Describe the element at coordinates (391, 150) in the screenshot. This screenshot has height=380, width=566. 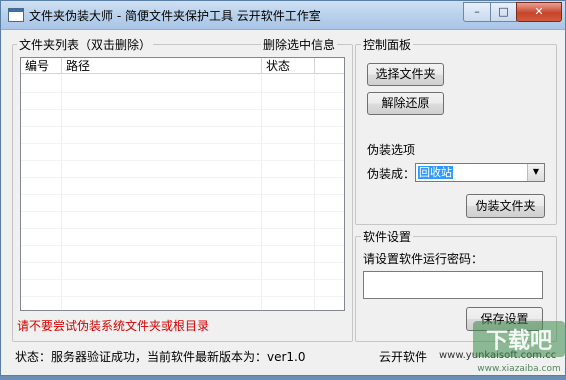
I see `disguise-options-label: 伪装选项` at that location.